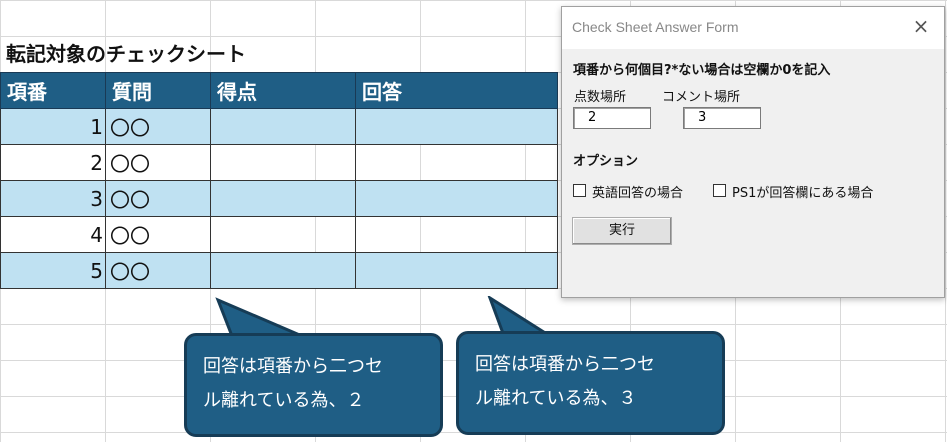  Describe the element at coordinates (612, 118) in the screenshot. I see `score-location-input: 2` at that location.